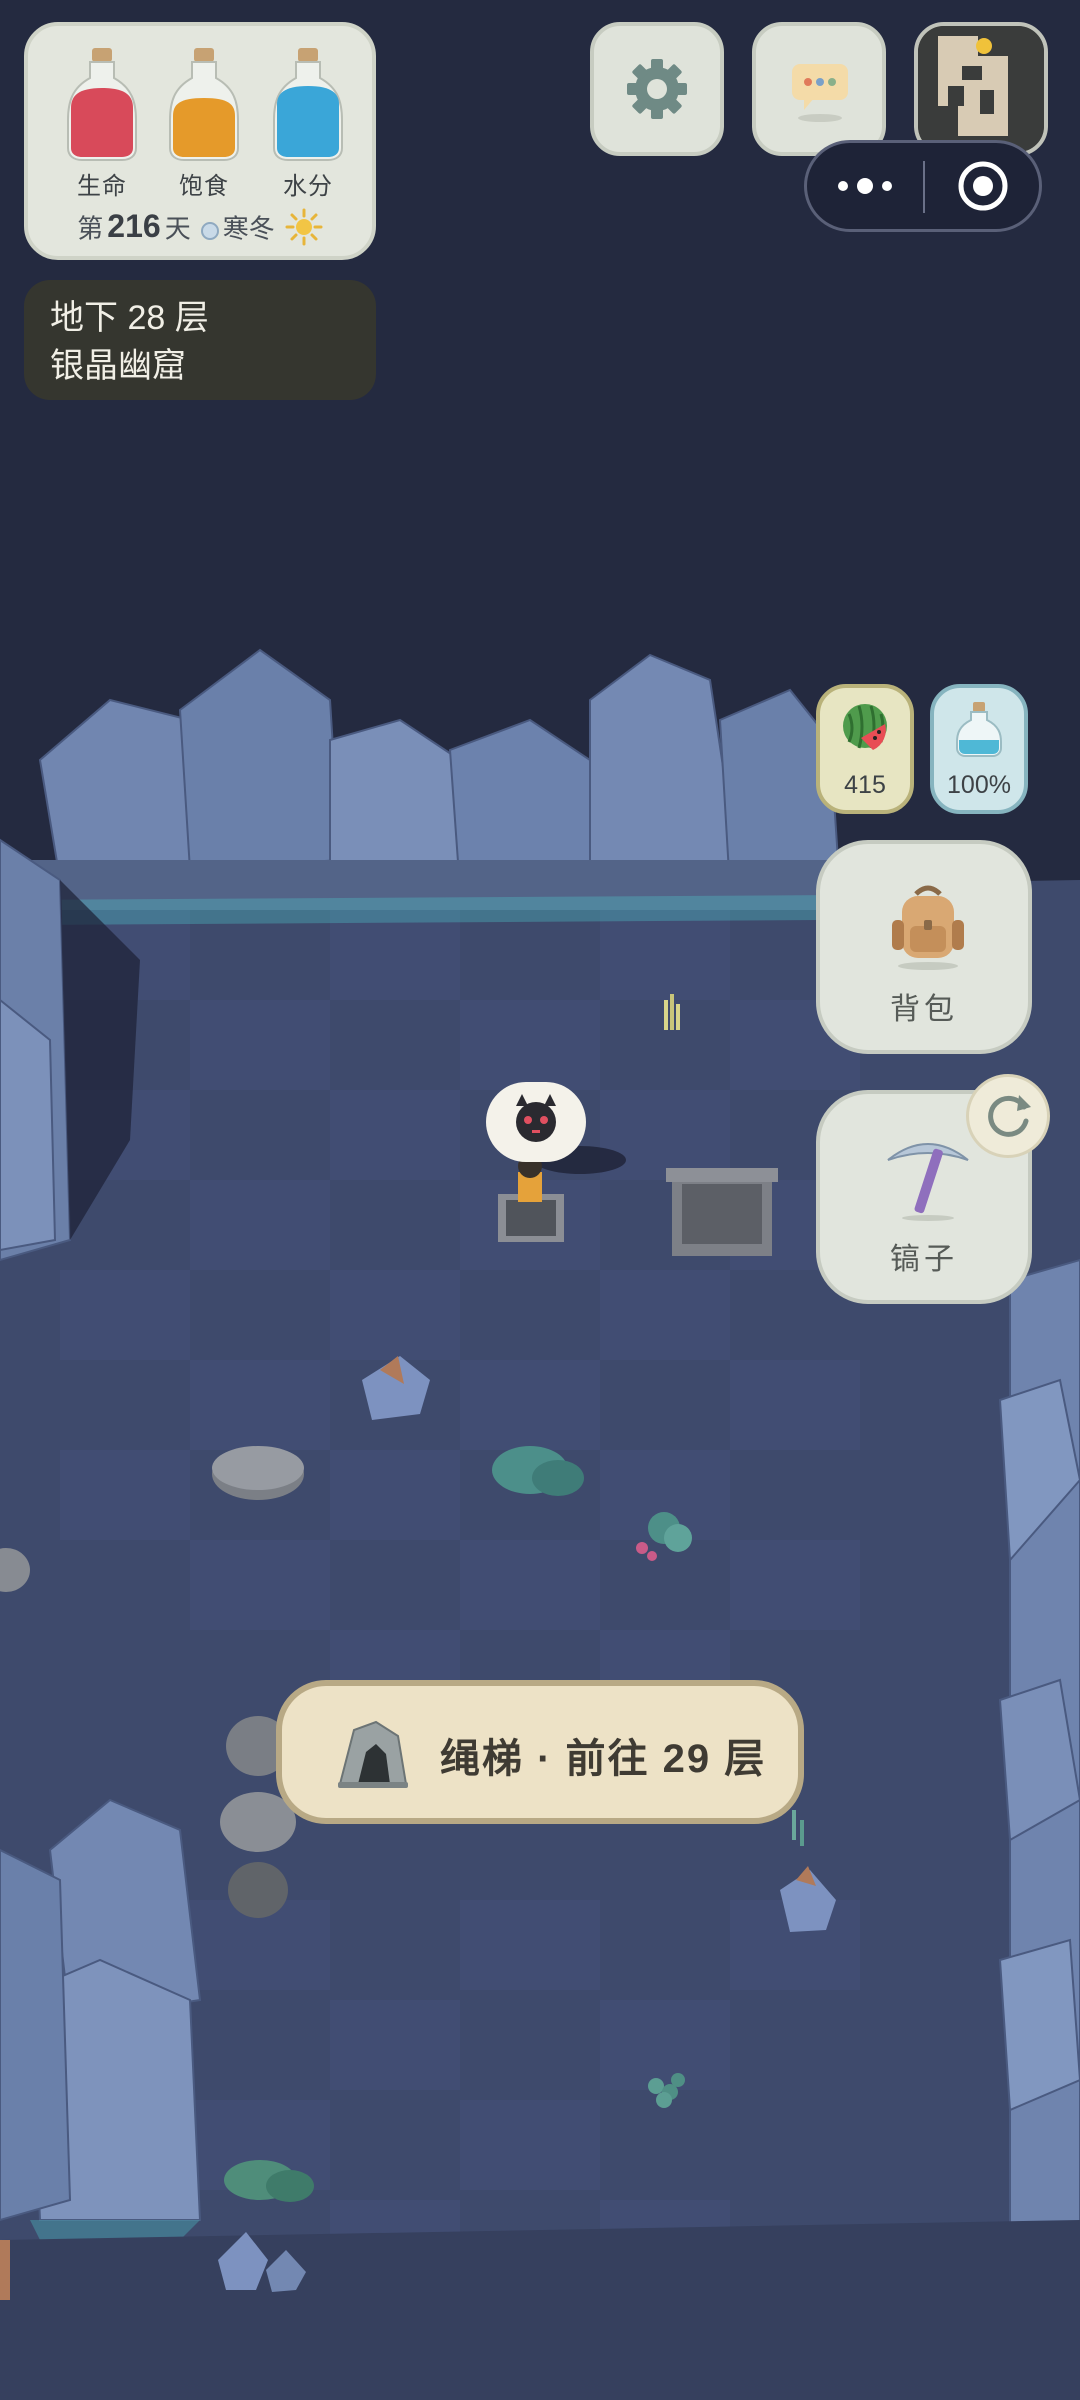  I want to click on food-bottle: 饱食, so click(204, 122).